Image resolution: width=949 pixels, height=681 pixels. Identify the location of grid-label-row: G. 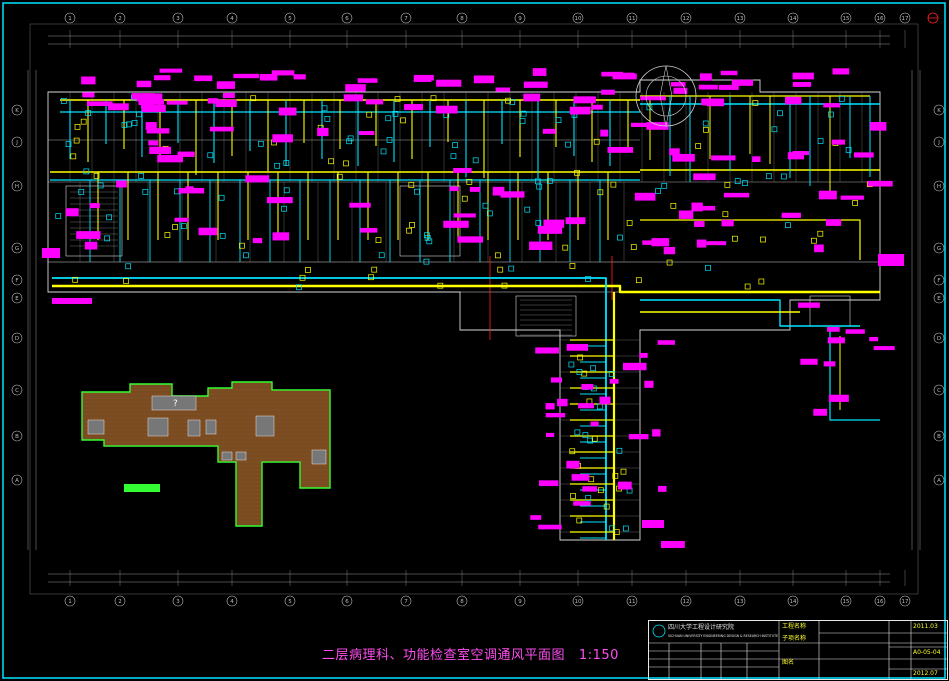
(17, 249).